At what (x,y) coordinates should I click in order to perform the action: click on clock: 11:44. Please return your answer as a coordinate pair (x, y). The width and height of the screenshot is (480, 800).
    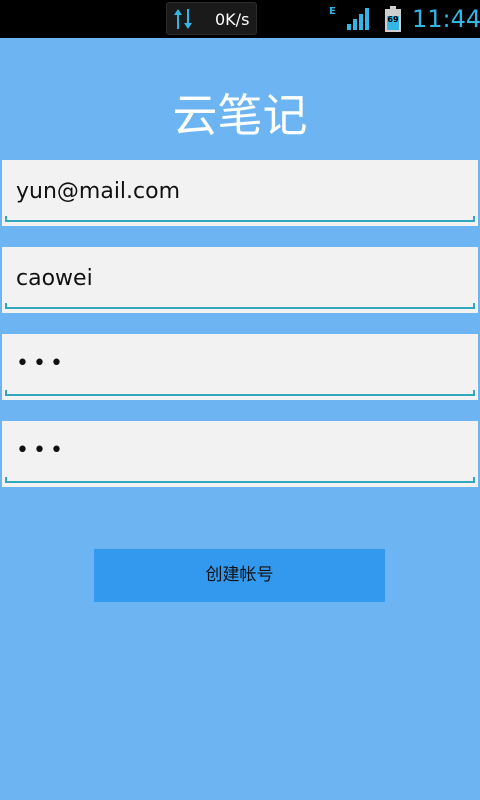
    Looking at the image, I should click on (446, 19).